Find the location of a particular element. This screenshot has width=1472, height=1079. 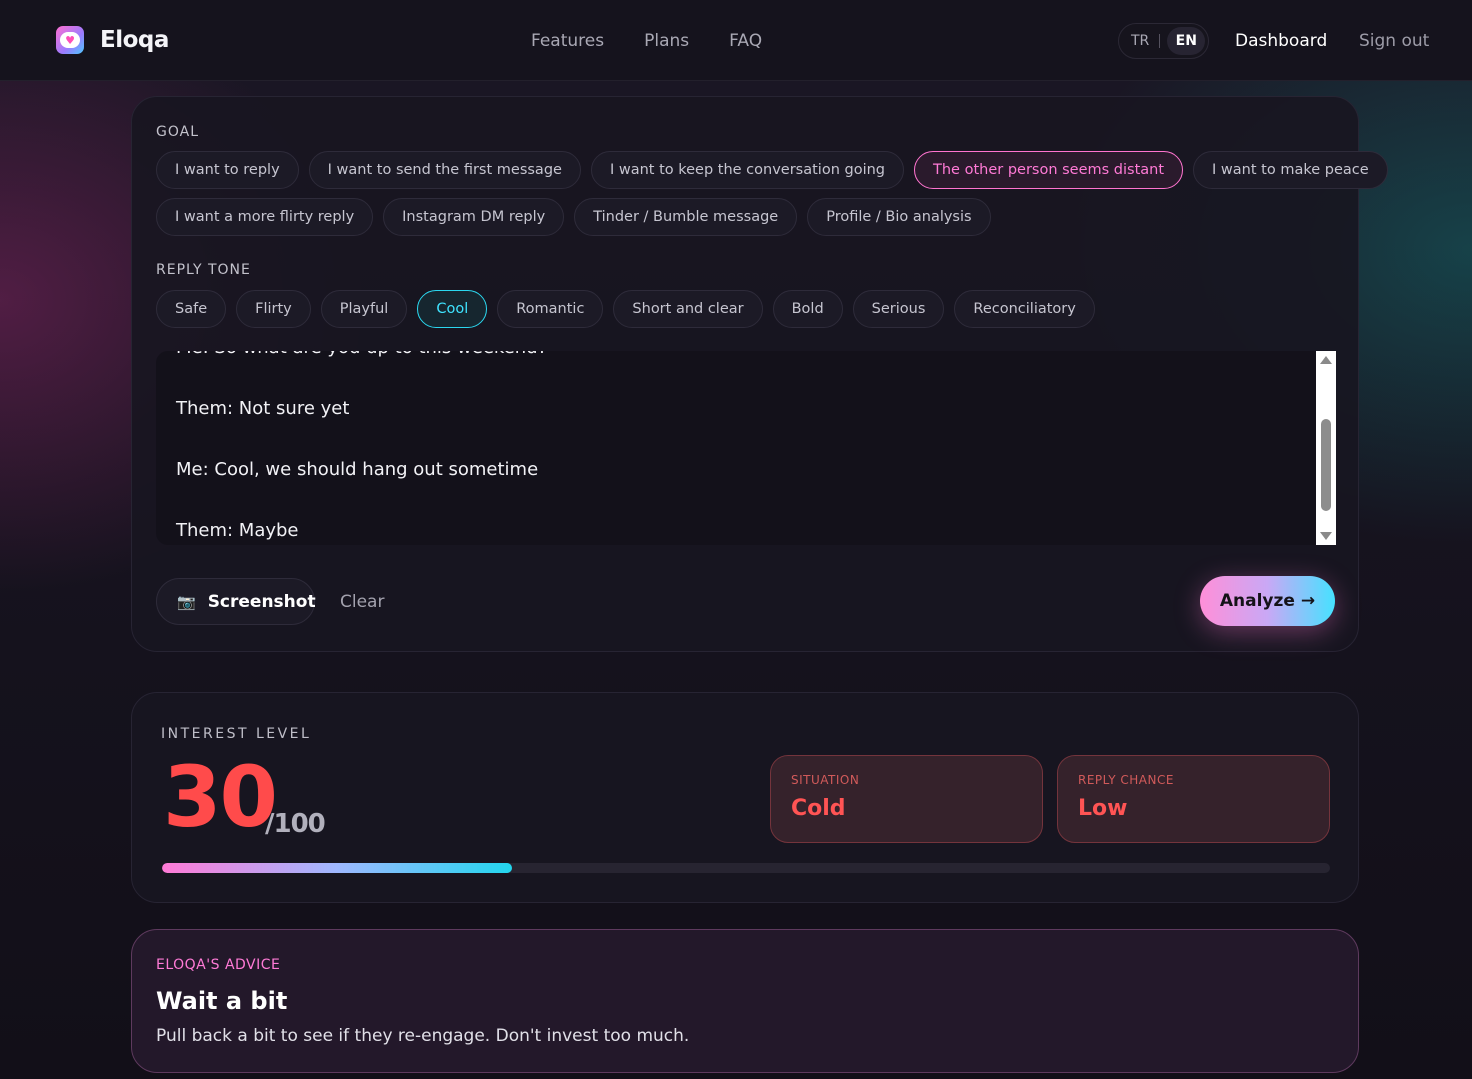

interest-score-max: /100 is located at coordinates (295, 824).